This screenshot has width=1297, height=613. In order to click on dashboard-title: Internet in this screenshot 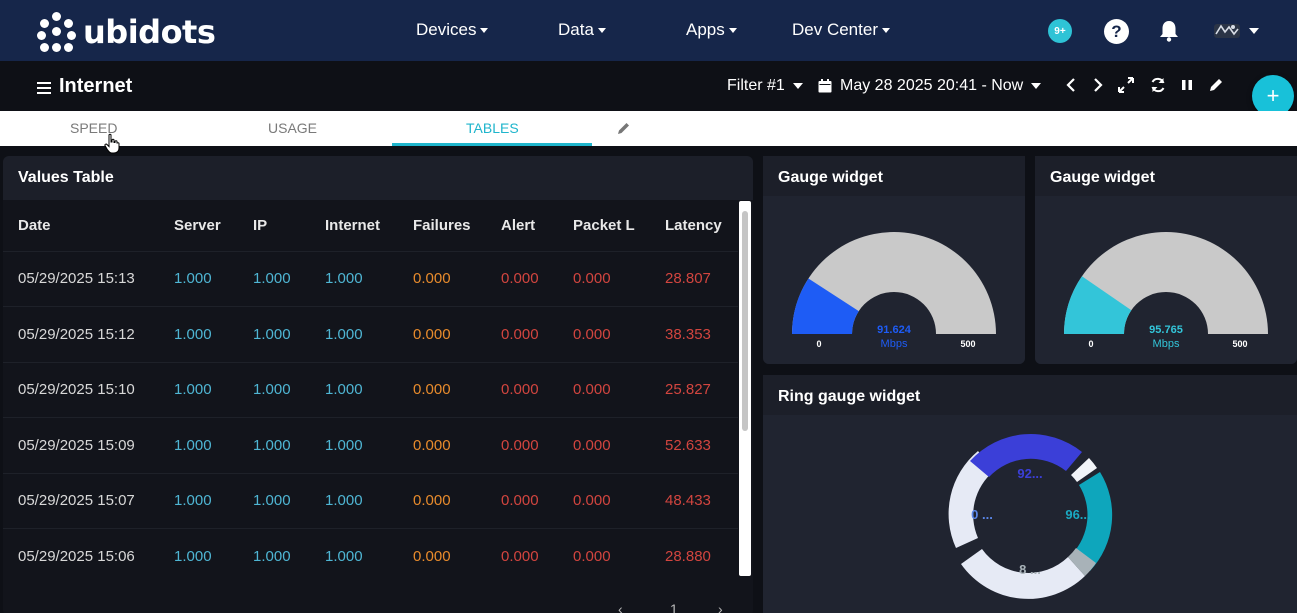, I will do `click(96, 86)`.